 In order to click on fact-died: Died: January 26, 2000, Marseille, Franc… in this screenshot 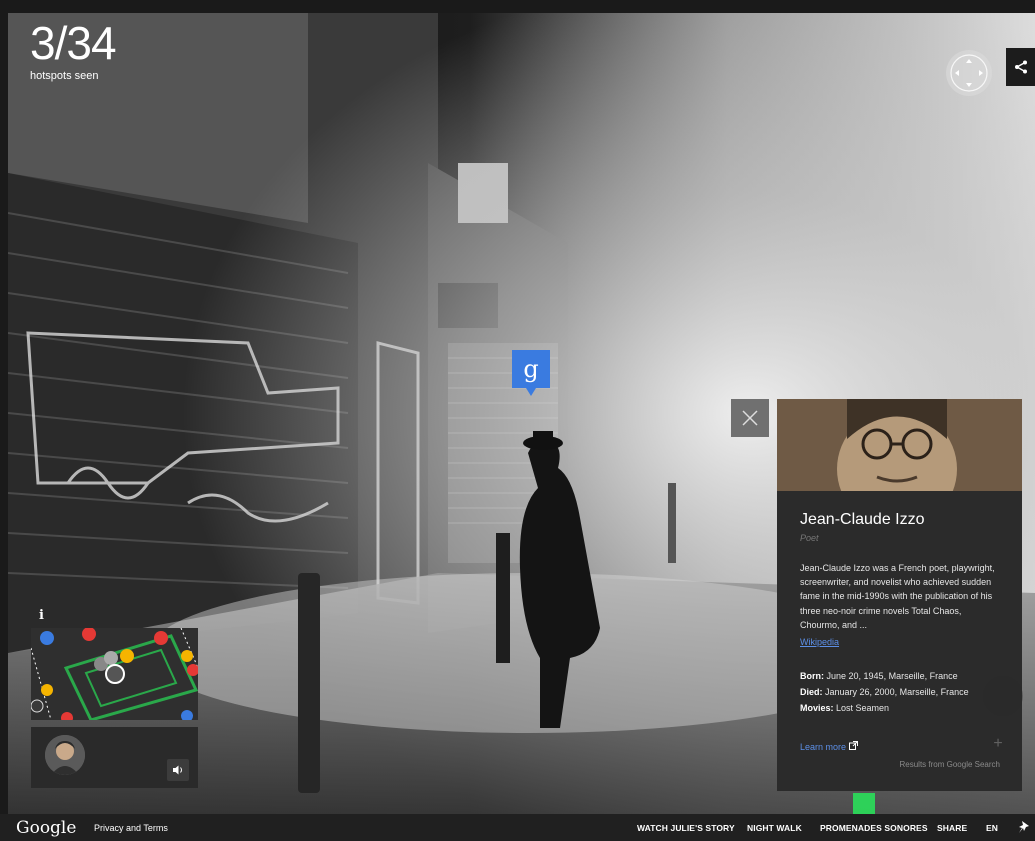, I will do `click(884, 692)`.